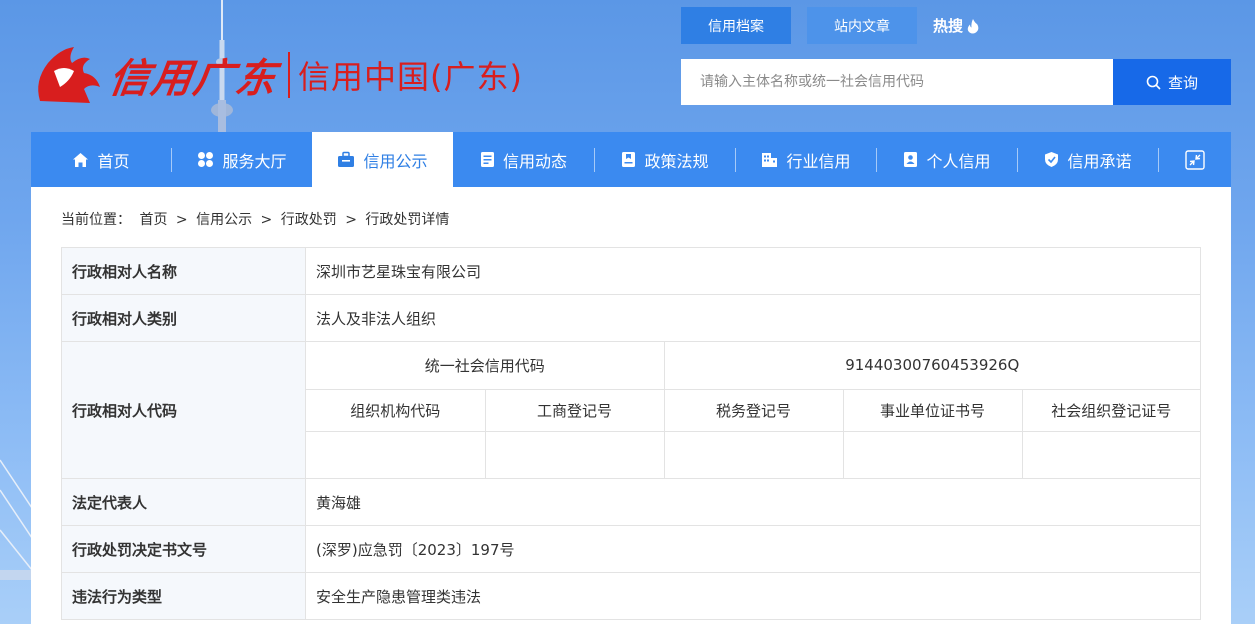 The width and height of the screenshot is (1255, 624). What do you see at coordinates (753, 549) in the screenshot?
I see `field-value: (深罗)应急罚〔2023〕197号` at bounding box center [753, 549].